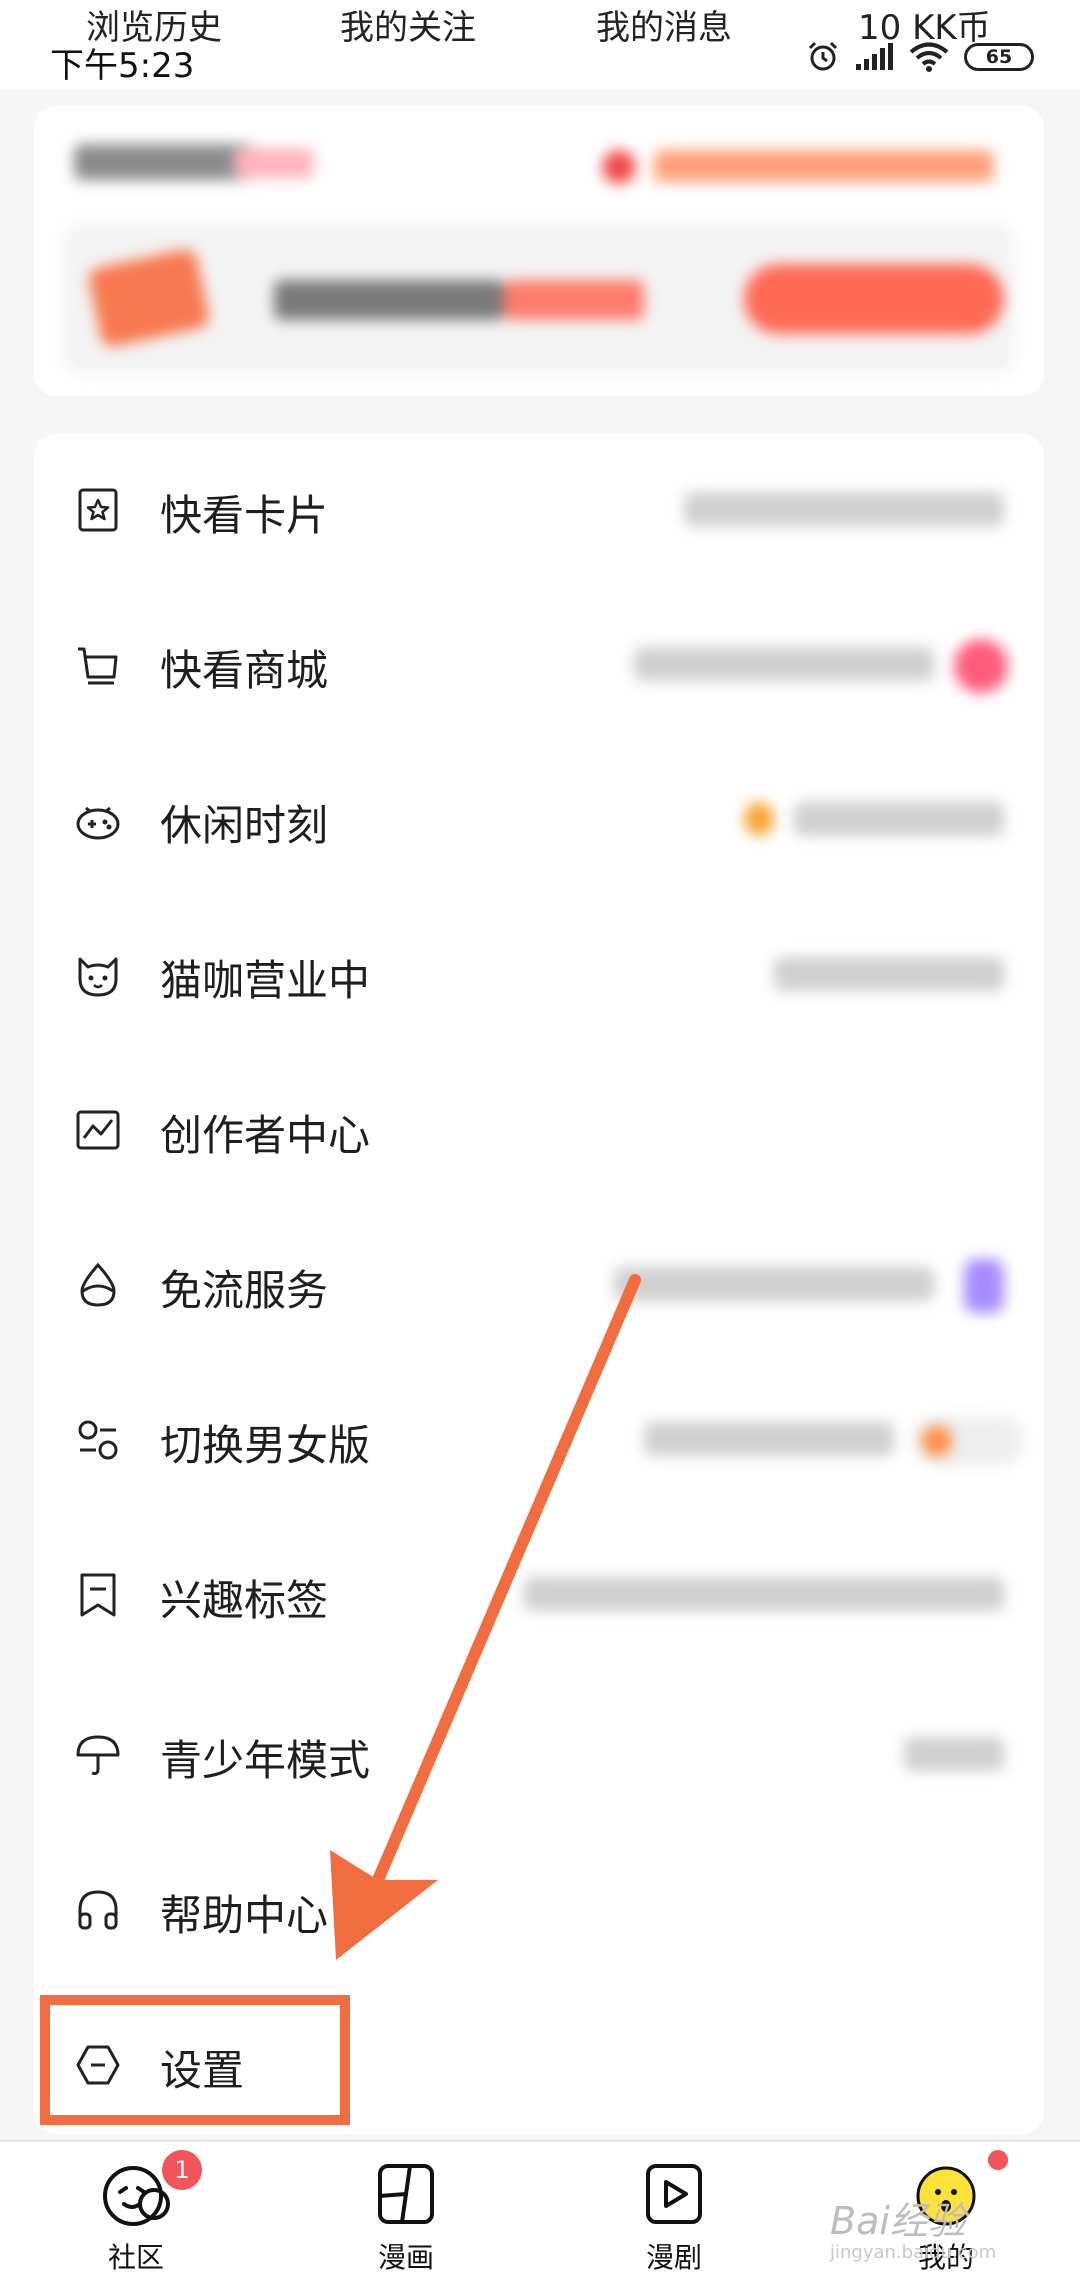 This screenshot has width=1080, height=2280. I want to click on leisure-fire-image, so click(759, 819).